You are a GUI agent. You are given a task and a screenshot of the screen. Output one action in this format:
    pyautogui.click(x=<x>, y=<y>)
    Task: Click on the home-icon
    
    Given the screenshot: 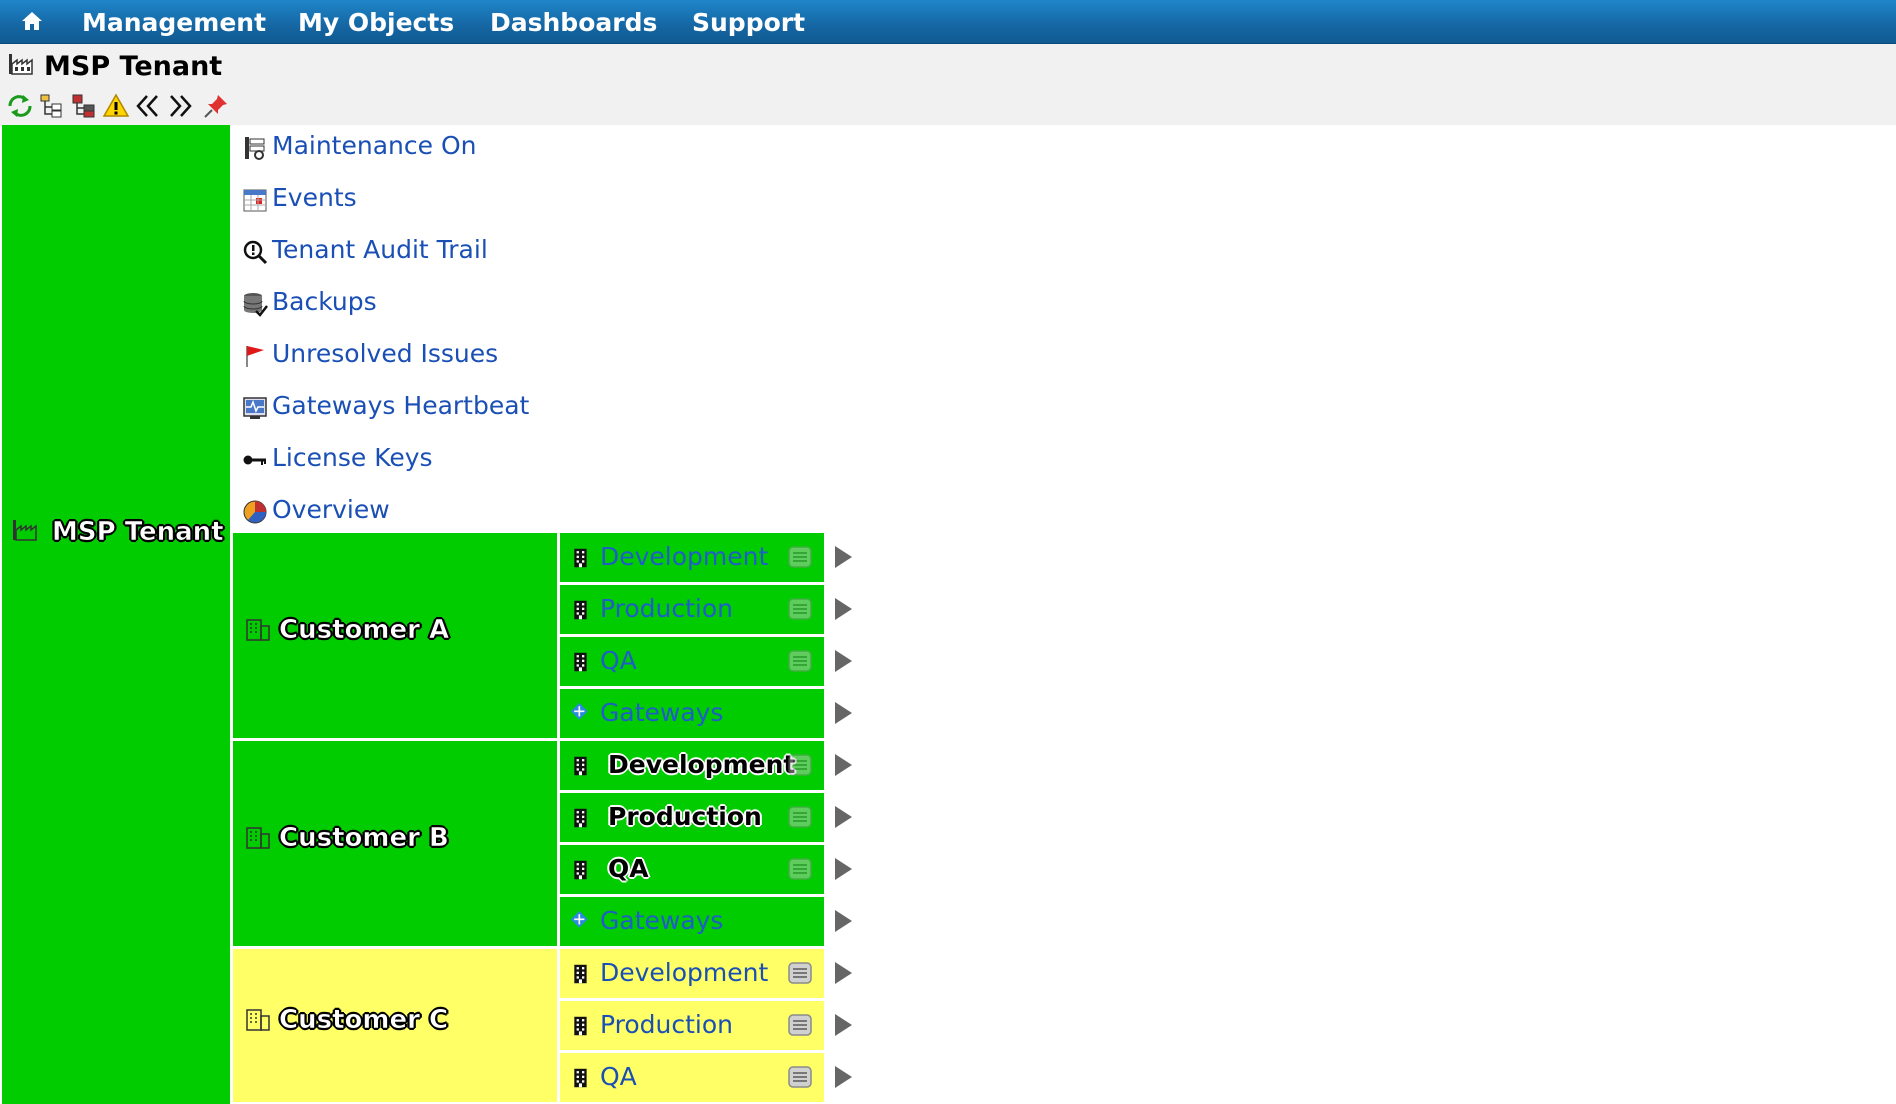 What is the action you would take?
    pyautogui.click(x=32, y=21)
    